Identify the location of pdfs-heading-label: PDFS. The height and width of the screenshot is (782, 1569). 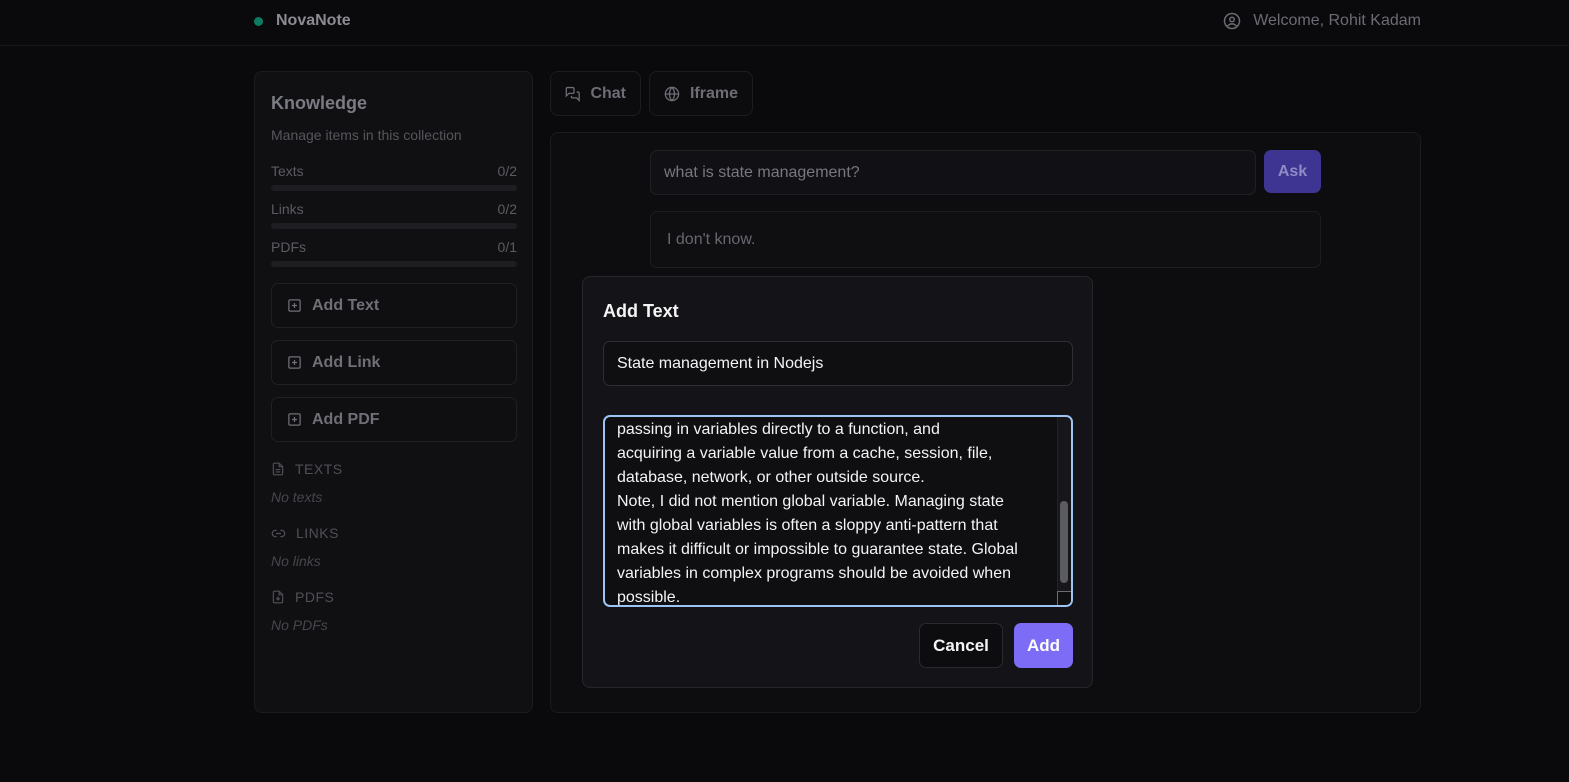
(315, 597).